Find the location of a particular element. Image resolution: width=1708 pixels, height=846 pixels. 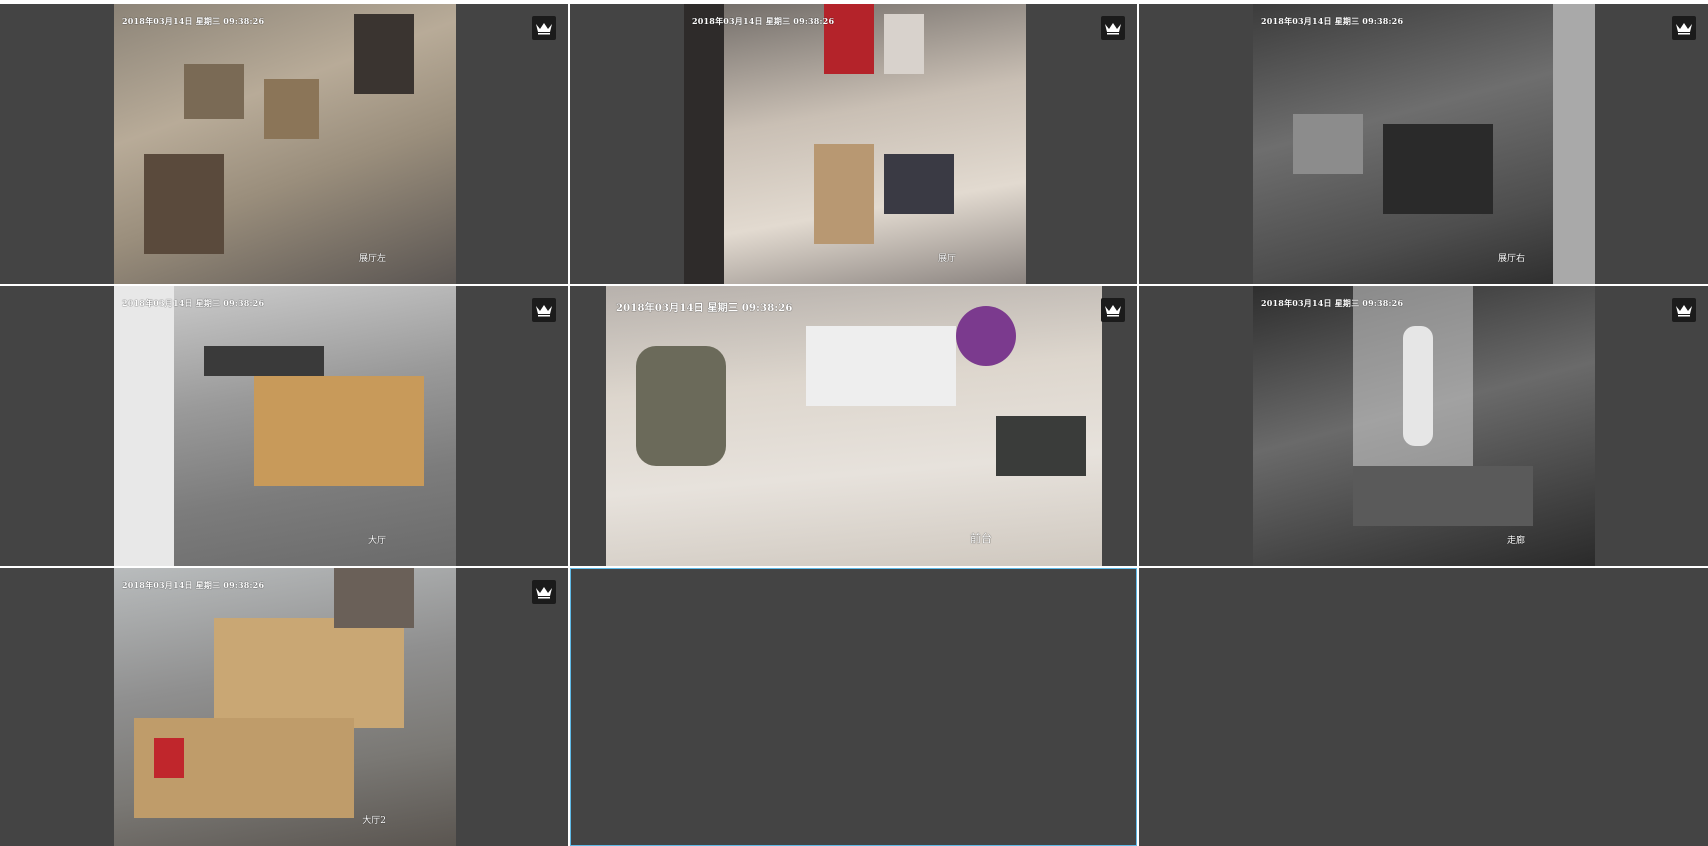

camera-name: 前台 is located at coordinates (981, 538).